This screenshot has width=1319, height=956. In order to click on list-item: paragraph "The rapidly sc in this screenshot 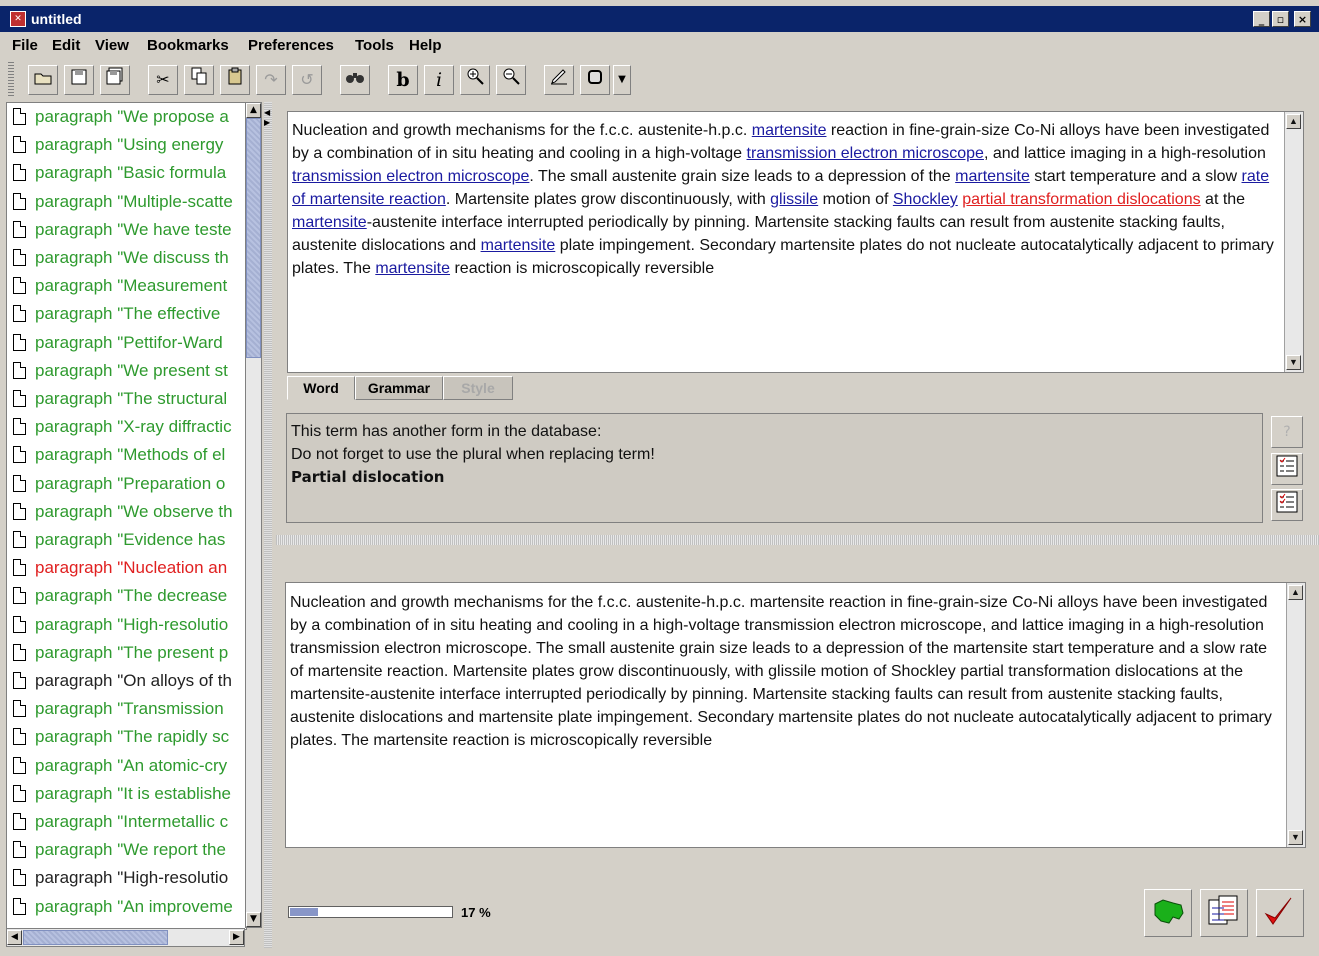, I will do `click(128, 739)`.